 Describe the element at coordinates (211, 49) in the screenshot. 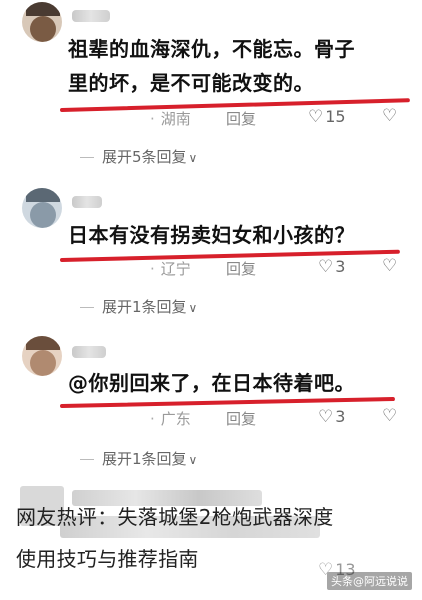

I see `comment-text-line: 祖辈的血海深仇，不能忘。骨子` at that location.